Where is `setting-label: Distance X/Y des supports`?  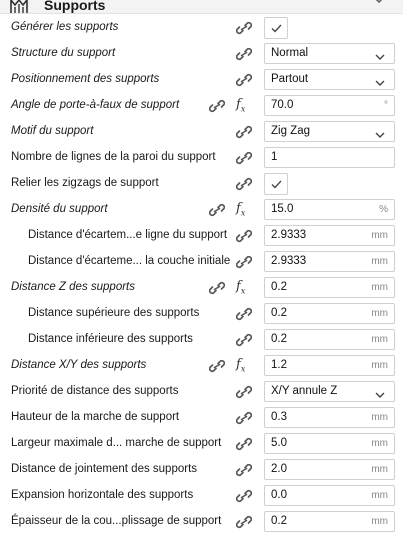 setting-label: Distance X/Y des supports is located at coordinates (79, 365).